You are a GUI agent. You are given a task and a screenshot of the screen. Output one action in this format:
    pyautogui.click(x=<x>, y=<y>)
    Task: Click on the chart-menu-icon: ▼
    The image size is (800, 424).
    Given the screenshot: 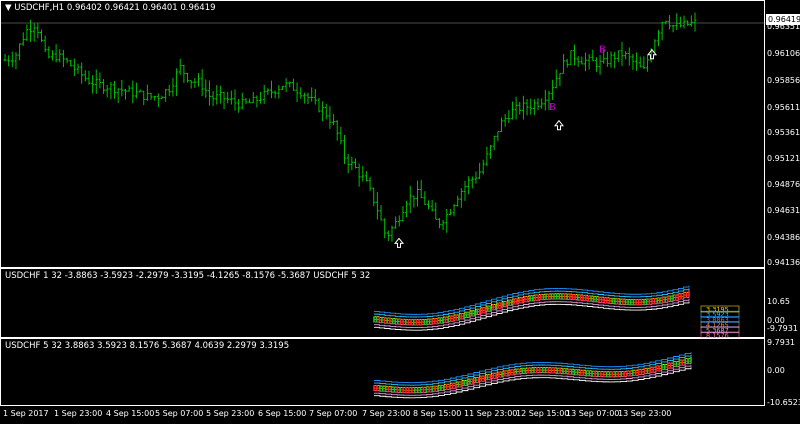 What is the action you would take?
    pyautogui.click(x=8, y=8)
    